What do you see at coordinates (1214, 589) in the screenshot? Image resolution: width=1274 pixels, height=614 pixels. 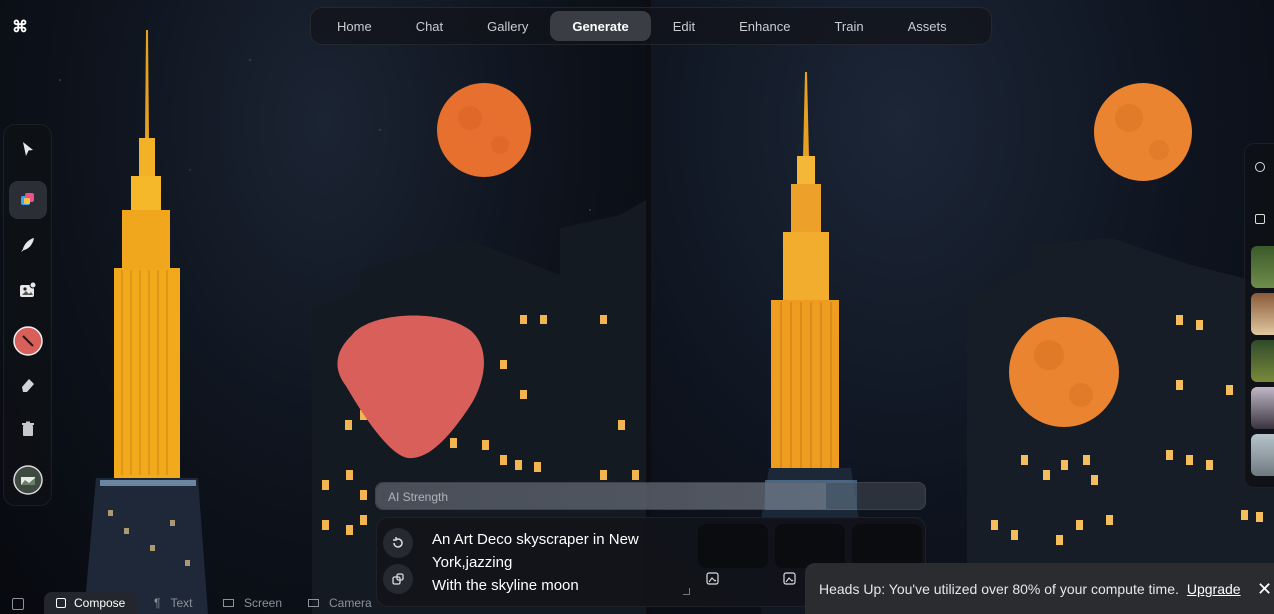 I see `upgrade-link: Upgrade` at bounding box center [1214, 589].